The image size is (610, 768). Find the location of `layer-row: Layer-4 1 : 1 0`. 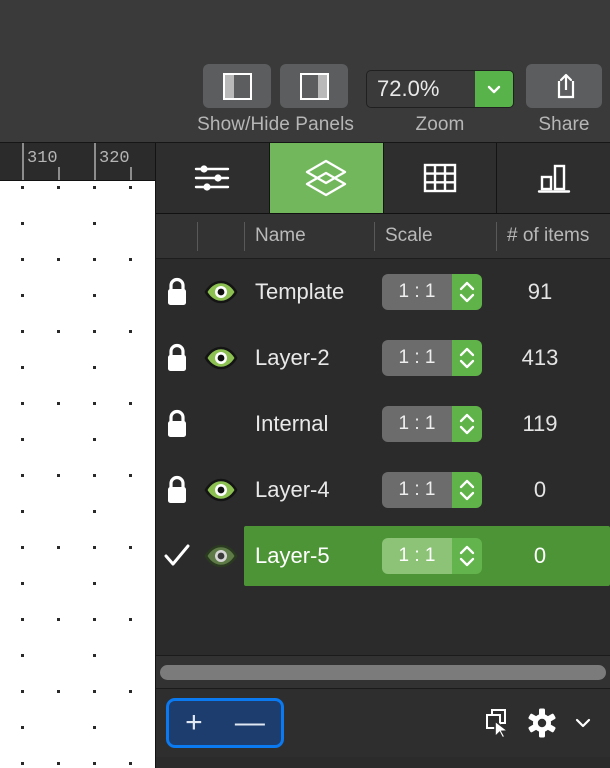

layer-row: Layer-4 1 : 1 0 is located at coordinates (383, 490).